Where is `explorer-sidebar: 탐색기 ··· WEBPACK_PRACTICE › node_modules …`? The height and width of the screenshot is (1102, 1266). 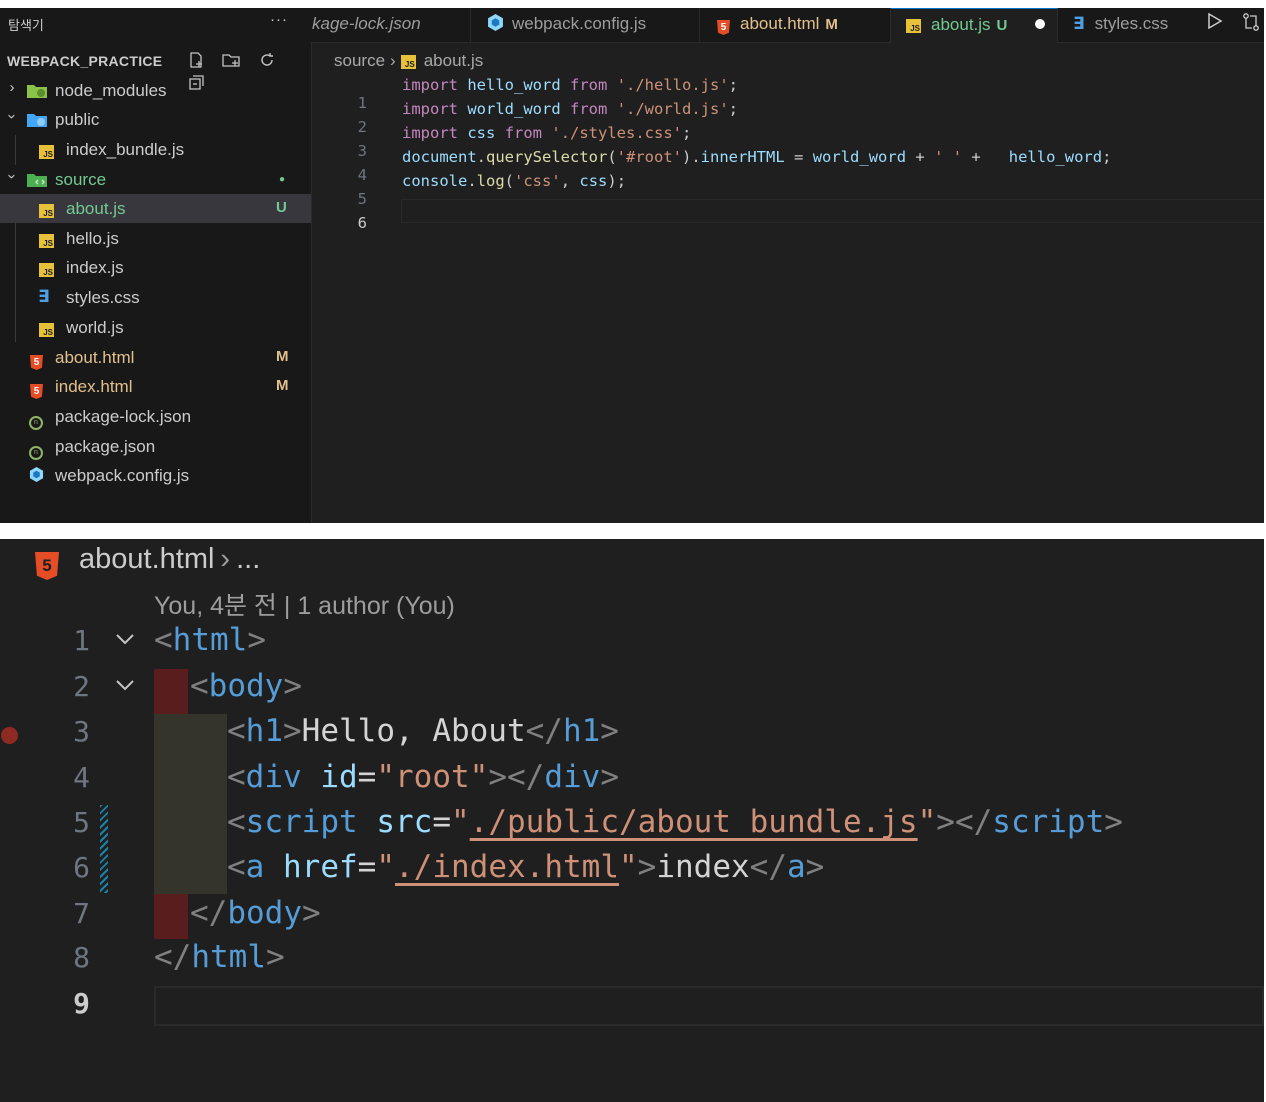
explorer-sidebar: 탐색기 ··· WEBPACK_PRACTICE › node_modules … is located at coordinates (156, 265).